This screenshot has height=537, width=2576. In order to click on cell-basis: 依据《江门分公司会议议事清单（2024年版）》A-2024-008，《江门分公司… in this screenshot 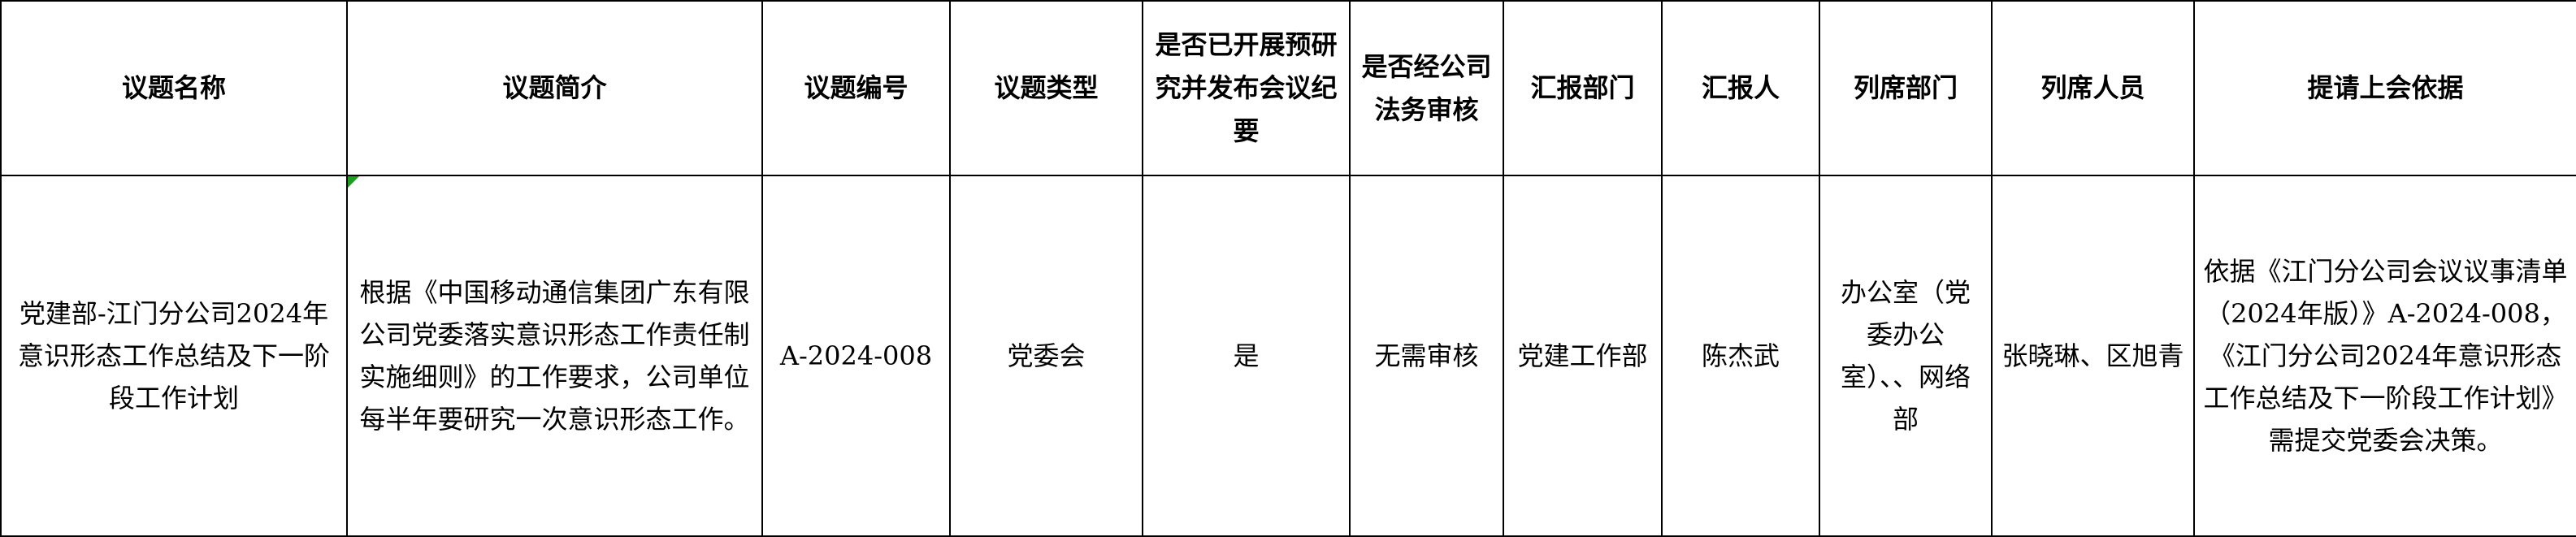, I will do `click(2384, 356)`.